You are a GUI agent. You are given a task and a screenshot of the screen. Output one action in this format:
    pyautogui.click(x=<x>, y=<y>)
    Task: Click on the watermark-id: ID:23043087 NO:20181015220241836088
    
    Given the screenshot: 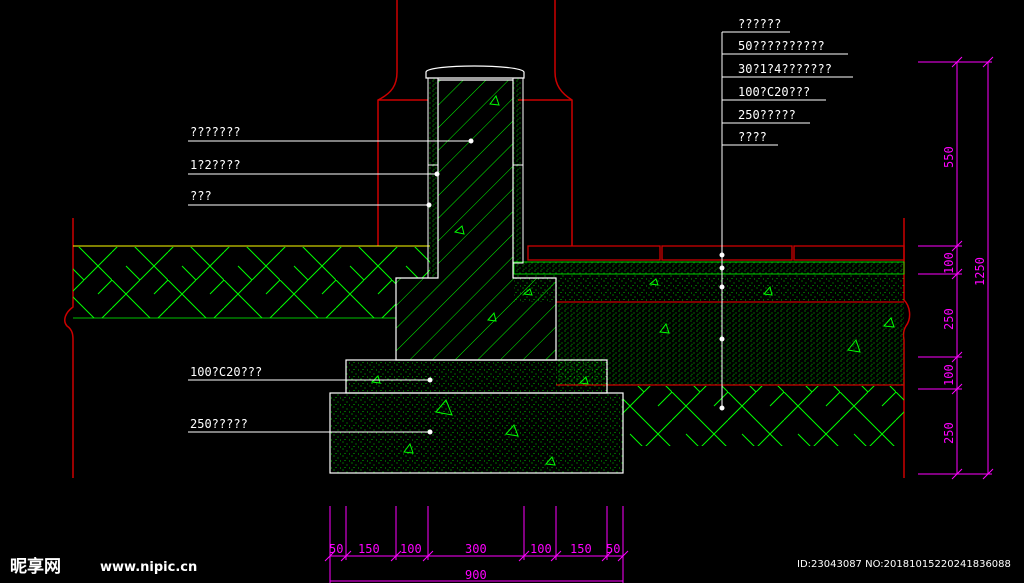 What is the action you would take?
    pyautogui.click(x=904, y=564)
    